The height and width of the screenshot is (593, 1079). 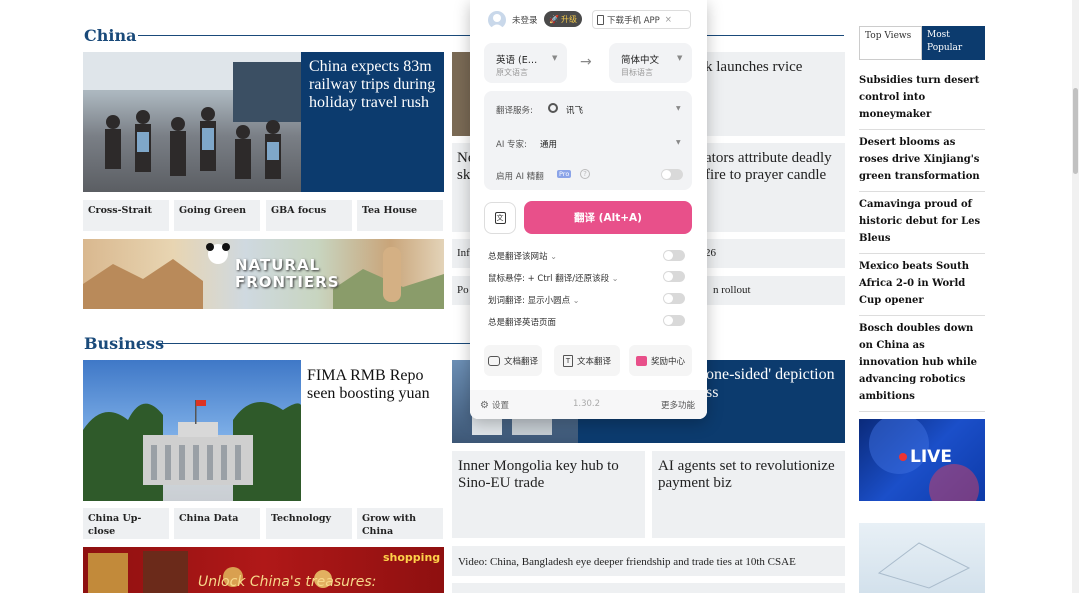 I want to click on source-language-select: 英语 (E… 原文语言 ▼, so click(x=525, y=63).